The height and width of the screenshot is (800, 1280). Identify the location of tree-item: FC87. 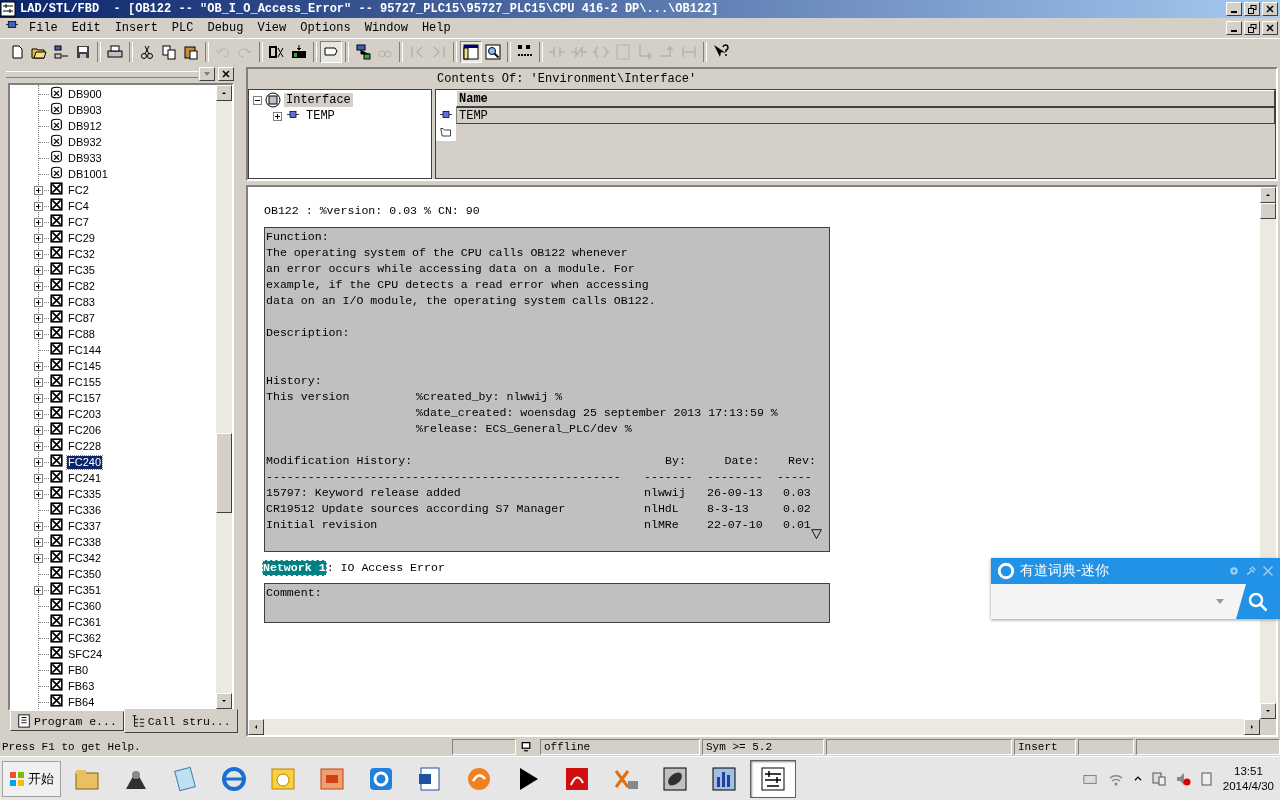
(81, 318).